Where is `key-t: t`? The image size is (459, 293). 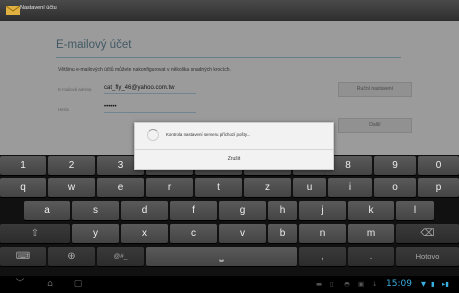
key-t: t is located at coordinates (218, 187).